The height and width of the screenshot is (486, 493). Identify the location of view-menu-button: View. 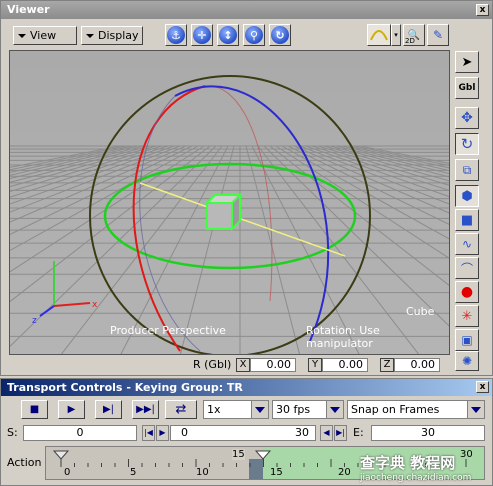
(45, 35).